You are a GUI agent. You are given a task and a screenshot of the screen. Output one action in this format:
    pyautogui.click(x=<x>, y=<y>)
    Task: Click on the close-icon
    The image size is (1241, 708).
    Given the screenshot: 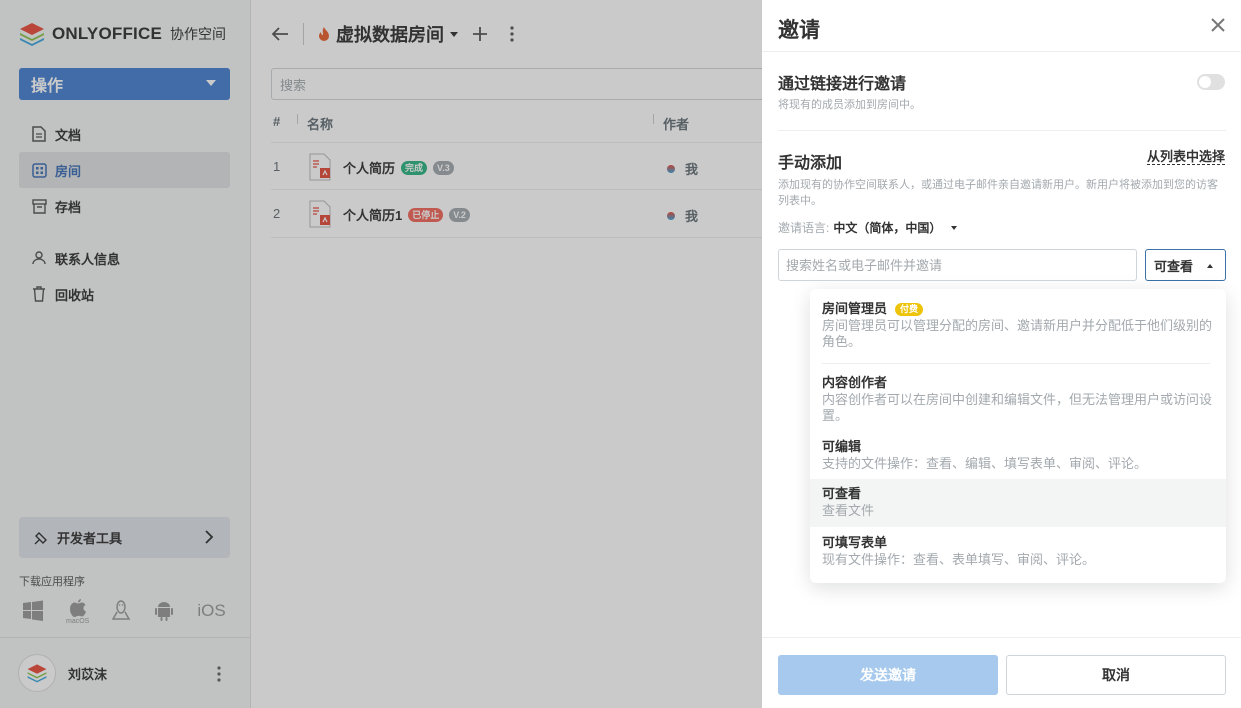 What is the action you would take?
    pyautogui.click(x=1218, y=25)
    